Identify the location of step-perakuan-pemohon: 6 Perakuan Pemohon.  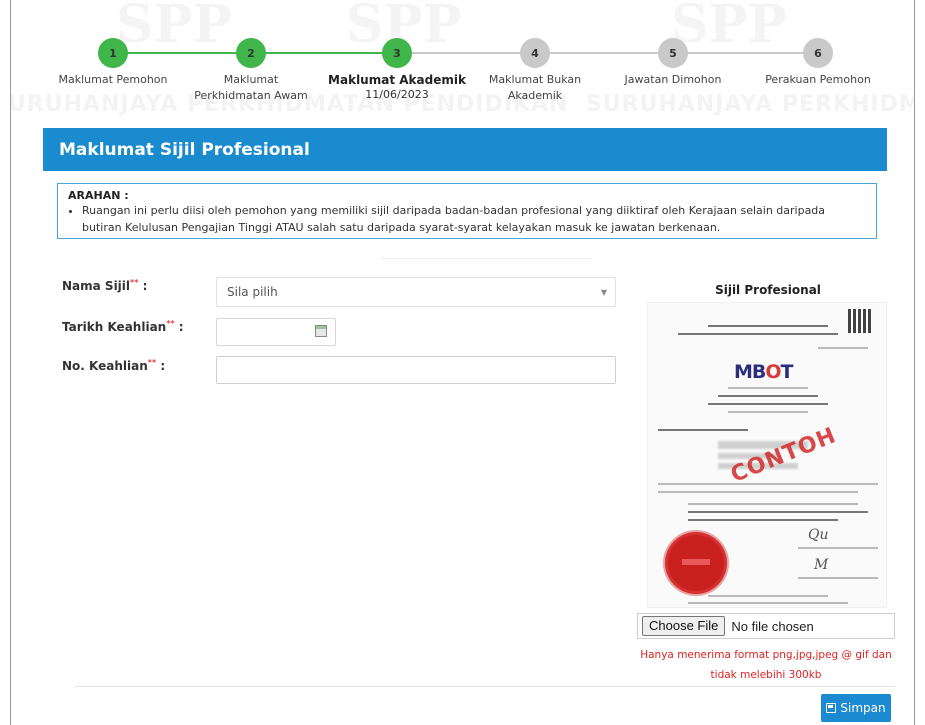
(818, 63).